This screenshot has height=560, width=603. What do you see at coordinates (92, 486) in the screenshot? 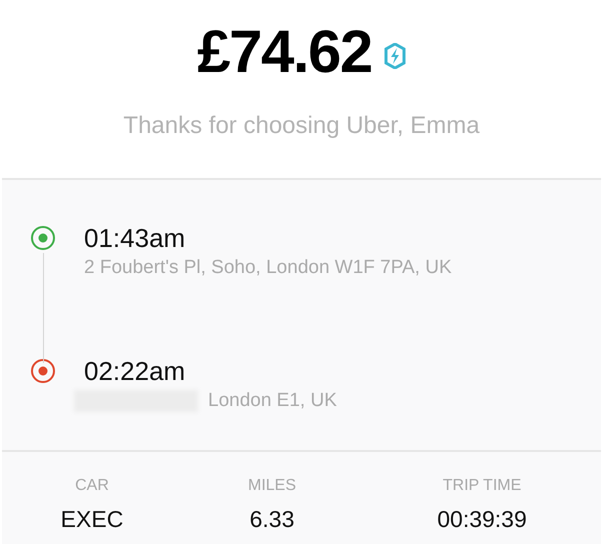
I see `stat-label: CAR` at bounding box center [92, 486].